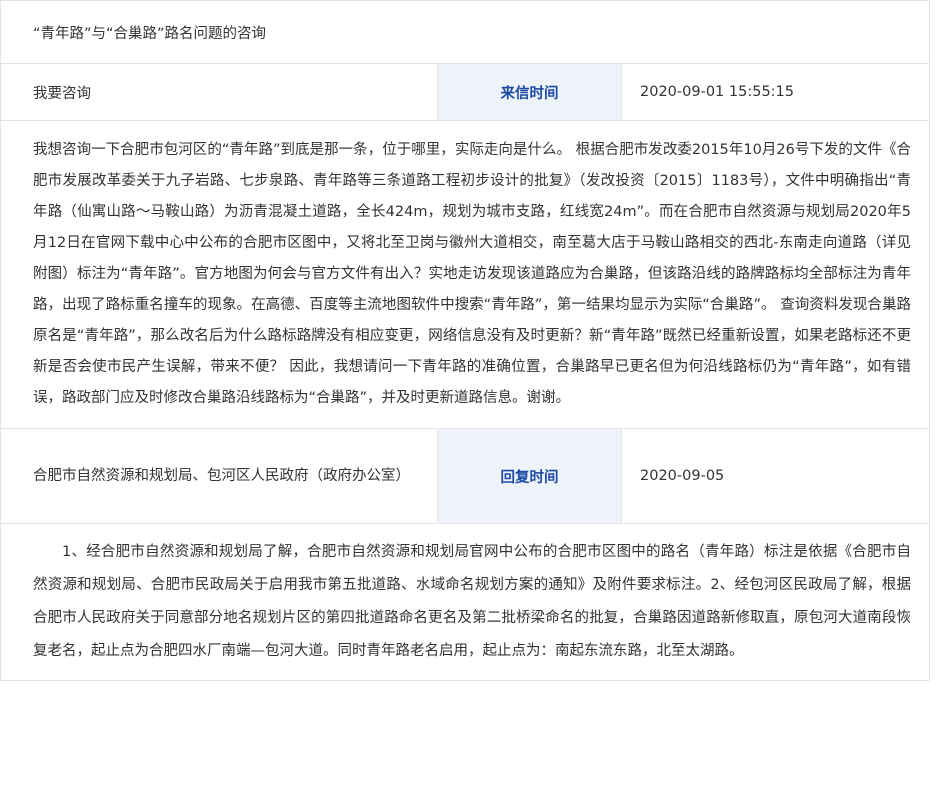 The image size is (939, 804). I want to click on reply-department: 合肥市自然资源和规划局、包河区人民政府（政府办公室）, so click(219, 476).